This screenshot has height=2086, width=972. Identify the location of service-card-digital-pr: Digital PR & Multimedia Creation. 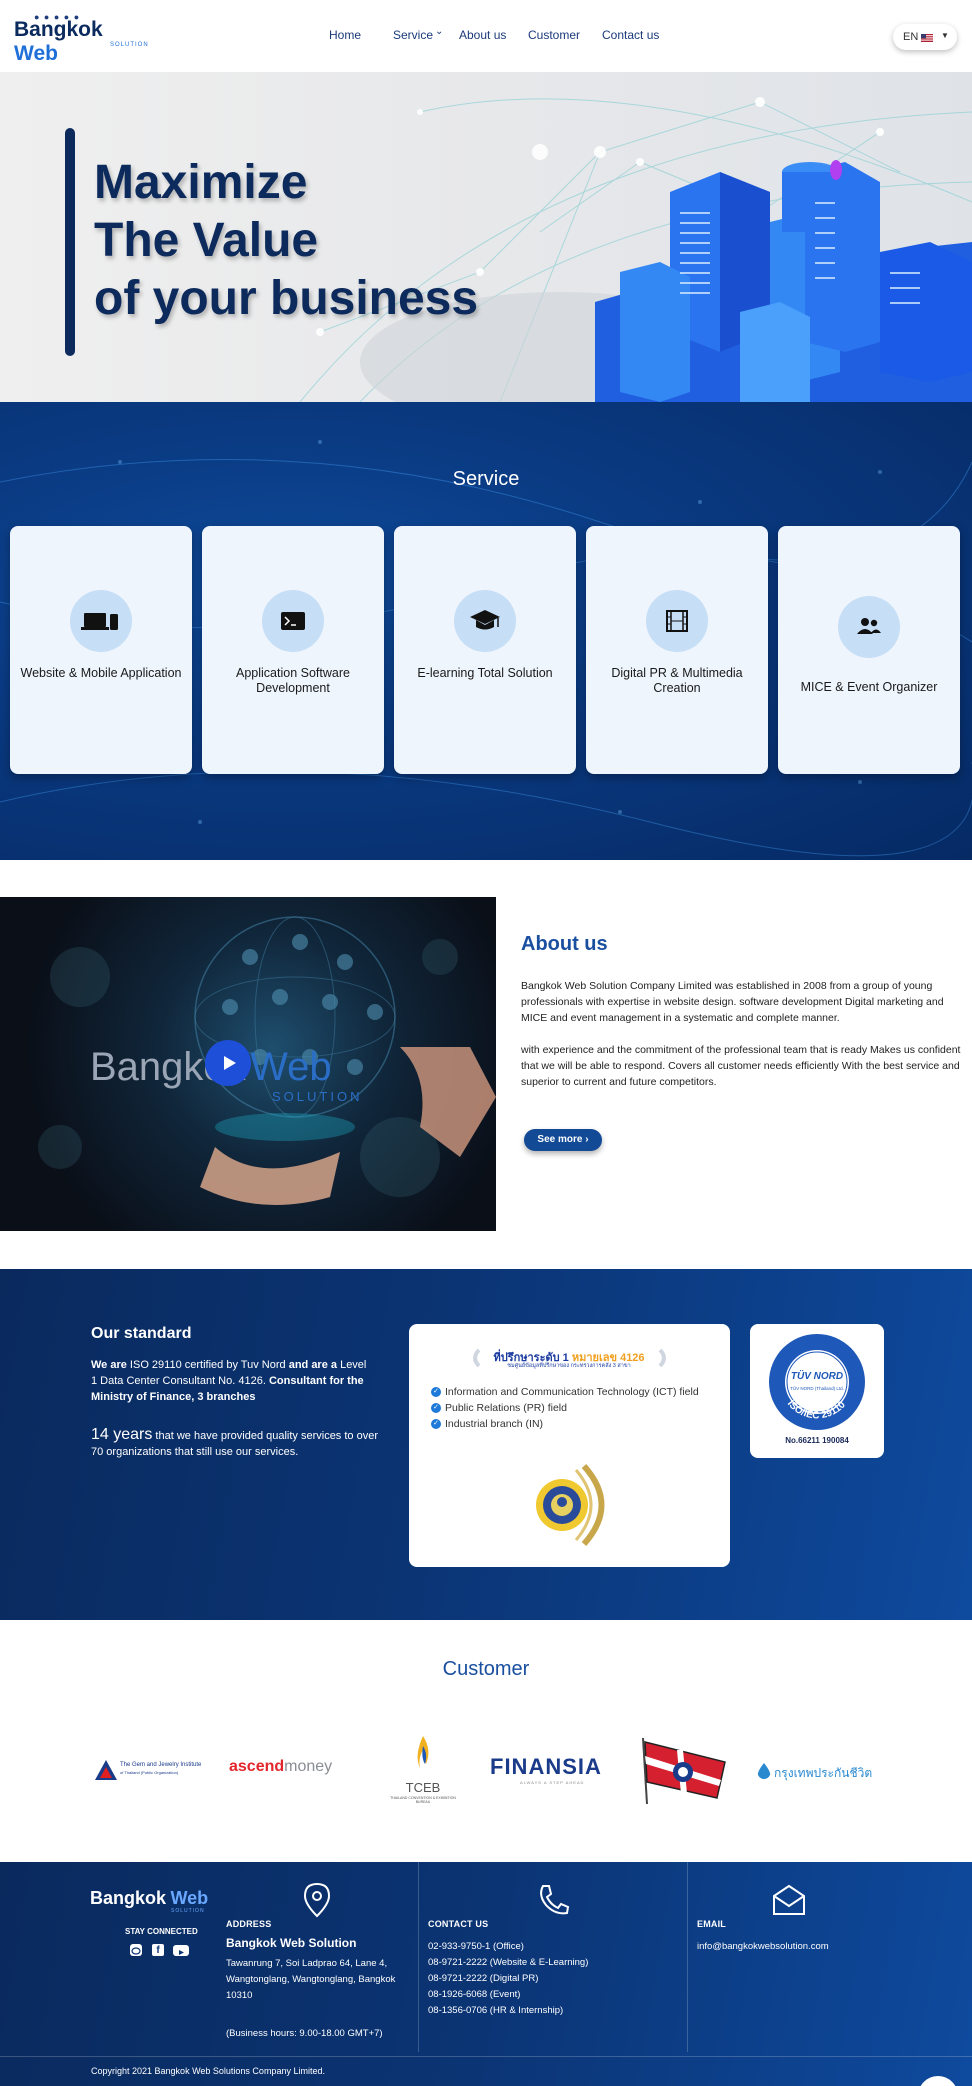
(677, 650).